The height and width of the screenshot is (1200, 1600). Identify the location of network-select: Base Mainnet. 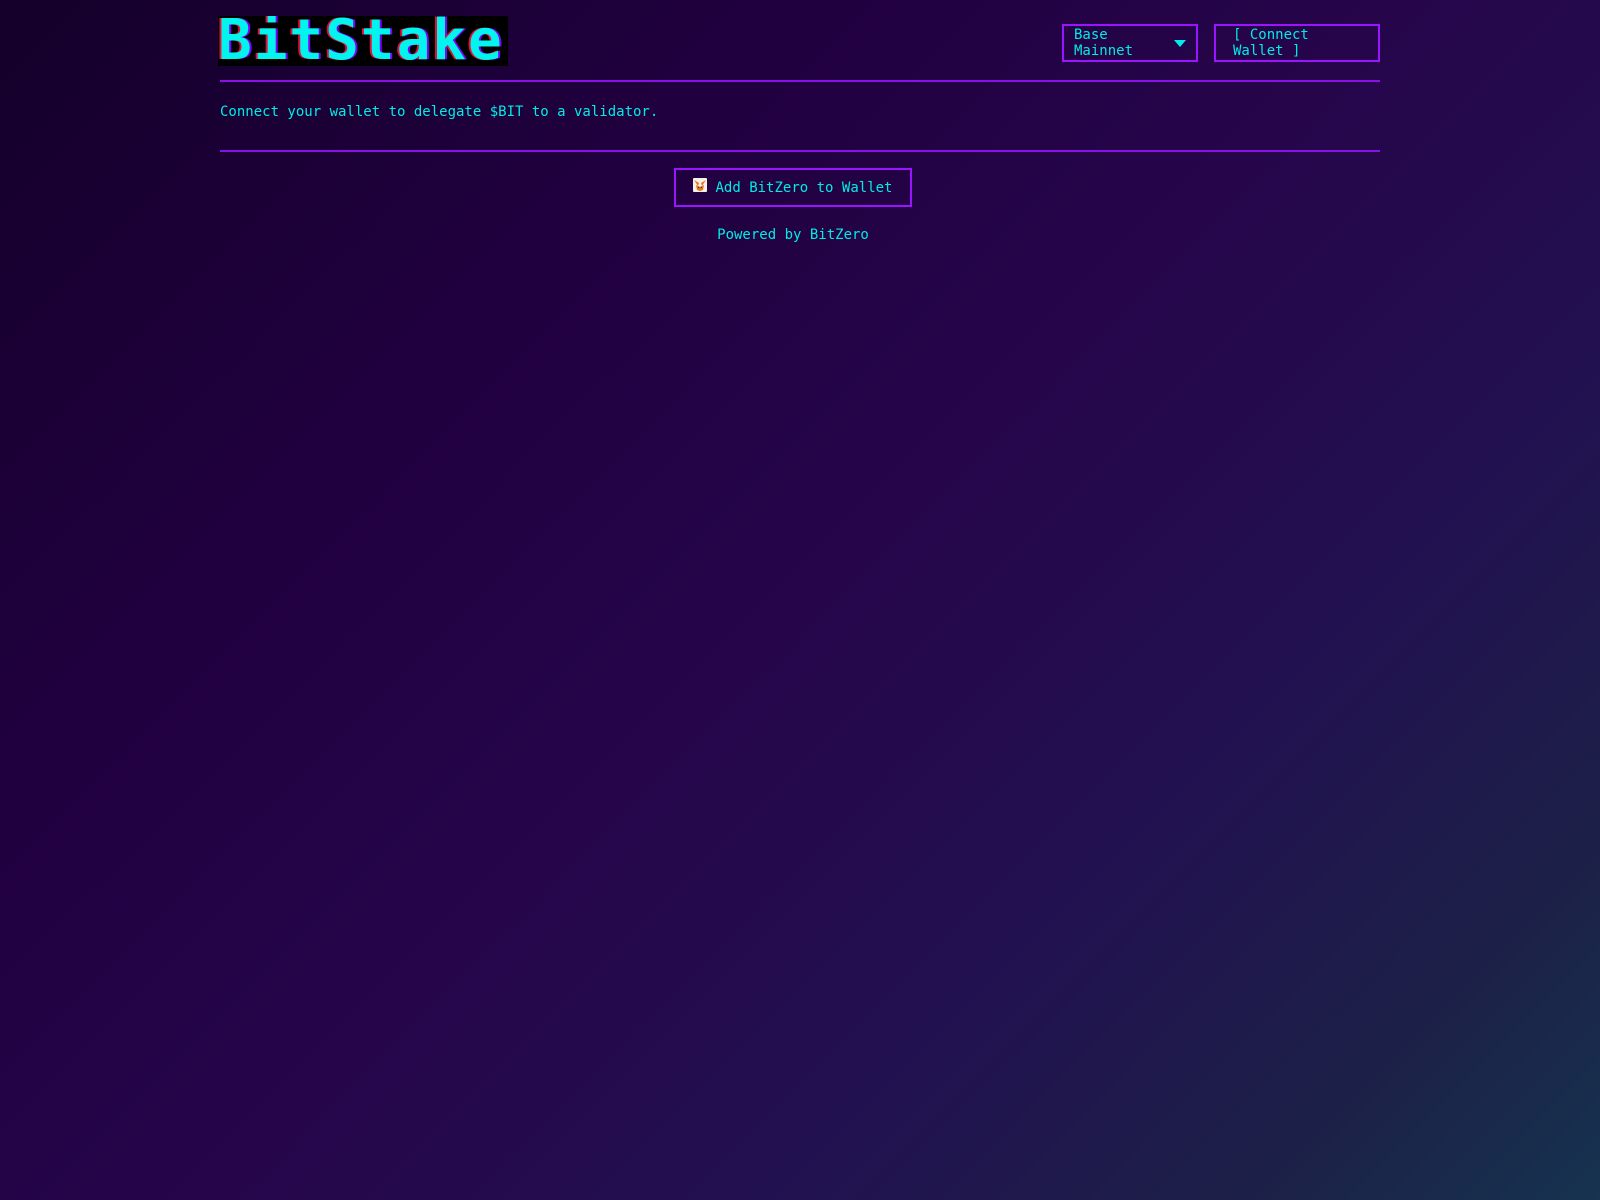
(1130, 43).